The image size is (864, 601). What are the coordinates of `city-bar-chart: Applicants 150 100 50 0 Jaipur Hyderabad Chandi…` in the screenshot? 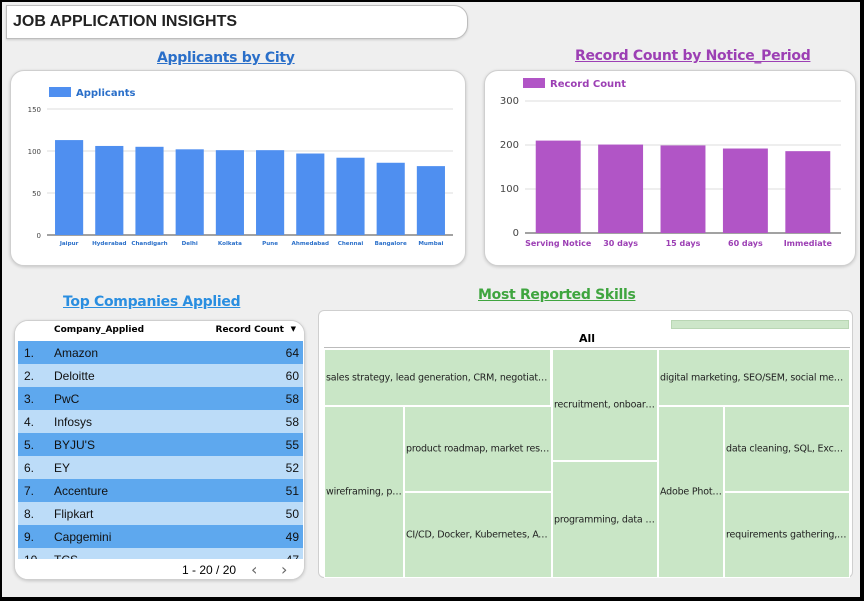 It's located at (240, 167).